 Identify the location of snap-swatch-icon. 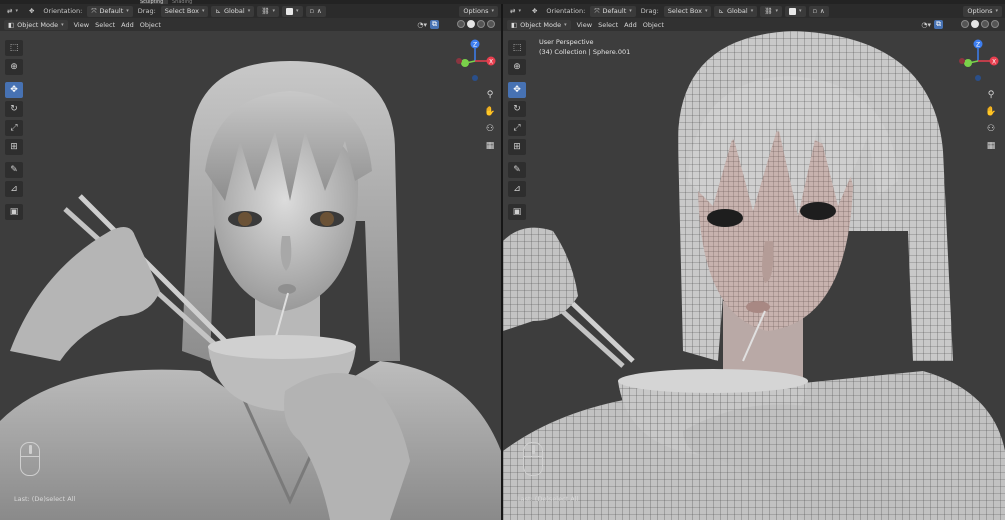
(792, 11).